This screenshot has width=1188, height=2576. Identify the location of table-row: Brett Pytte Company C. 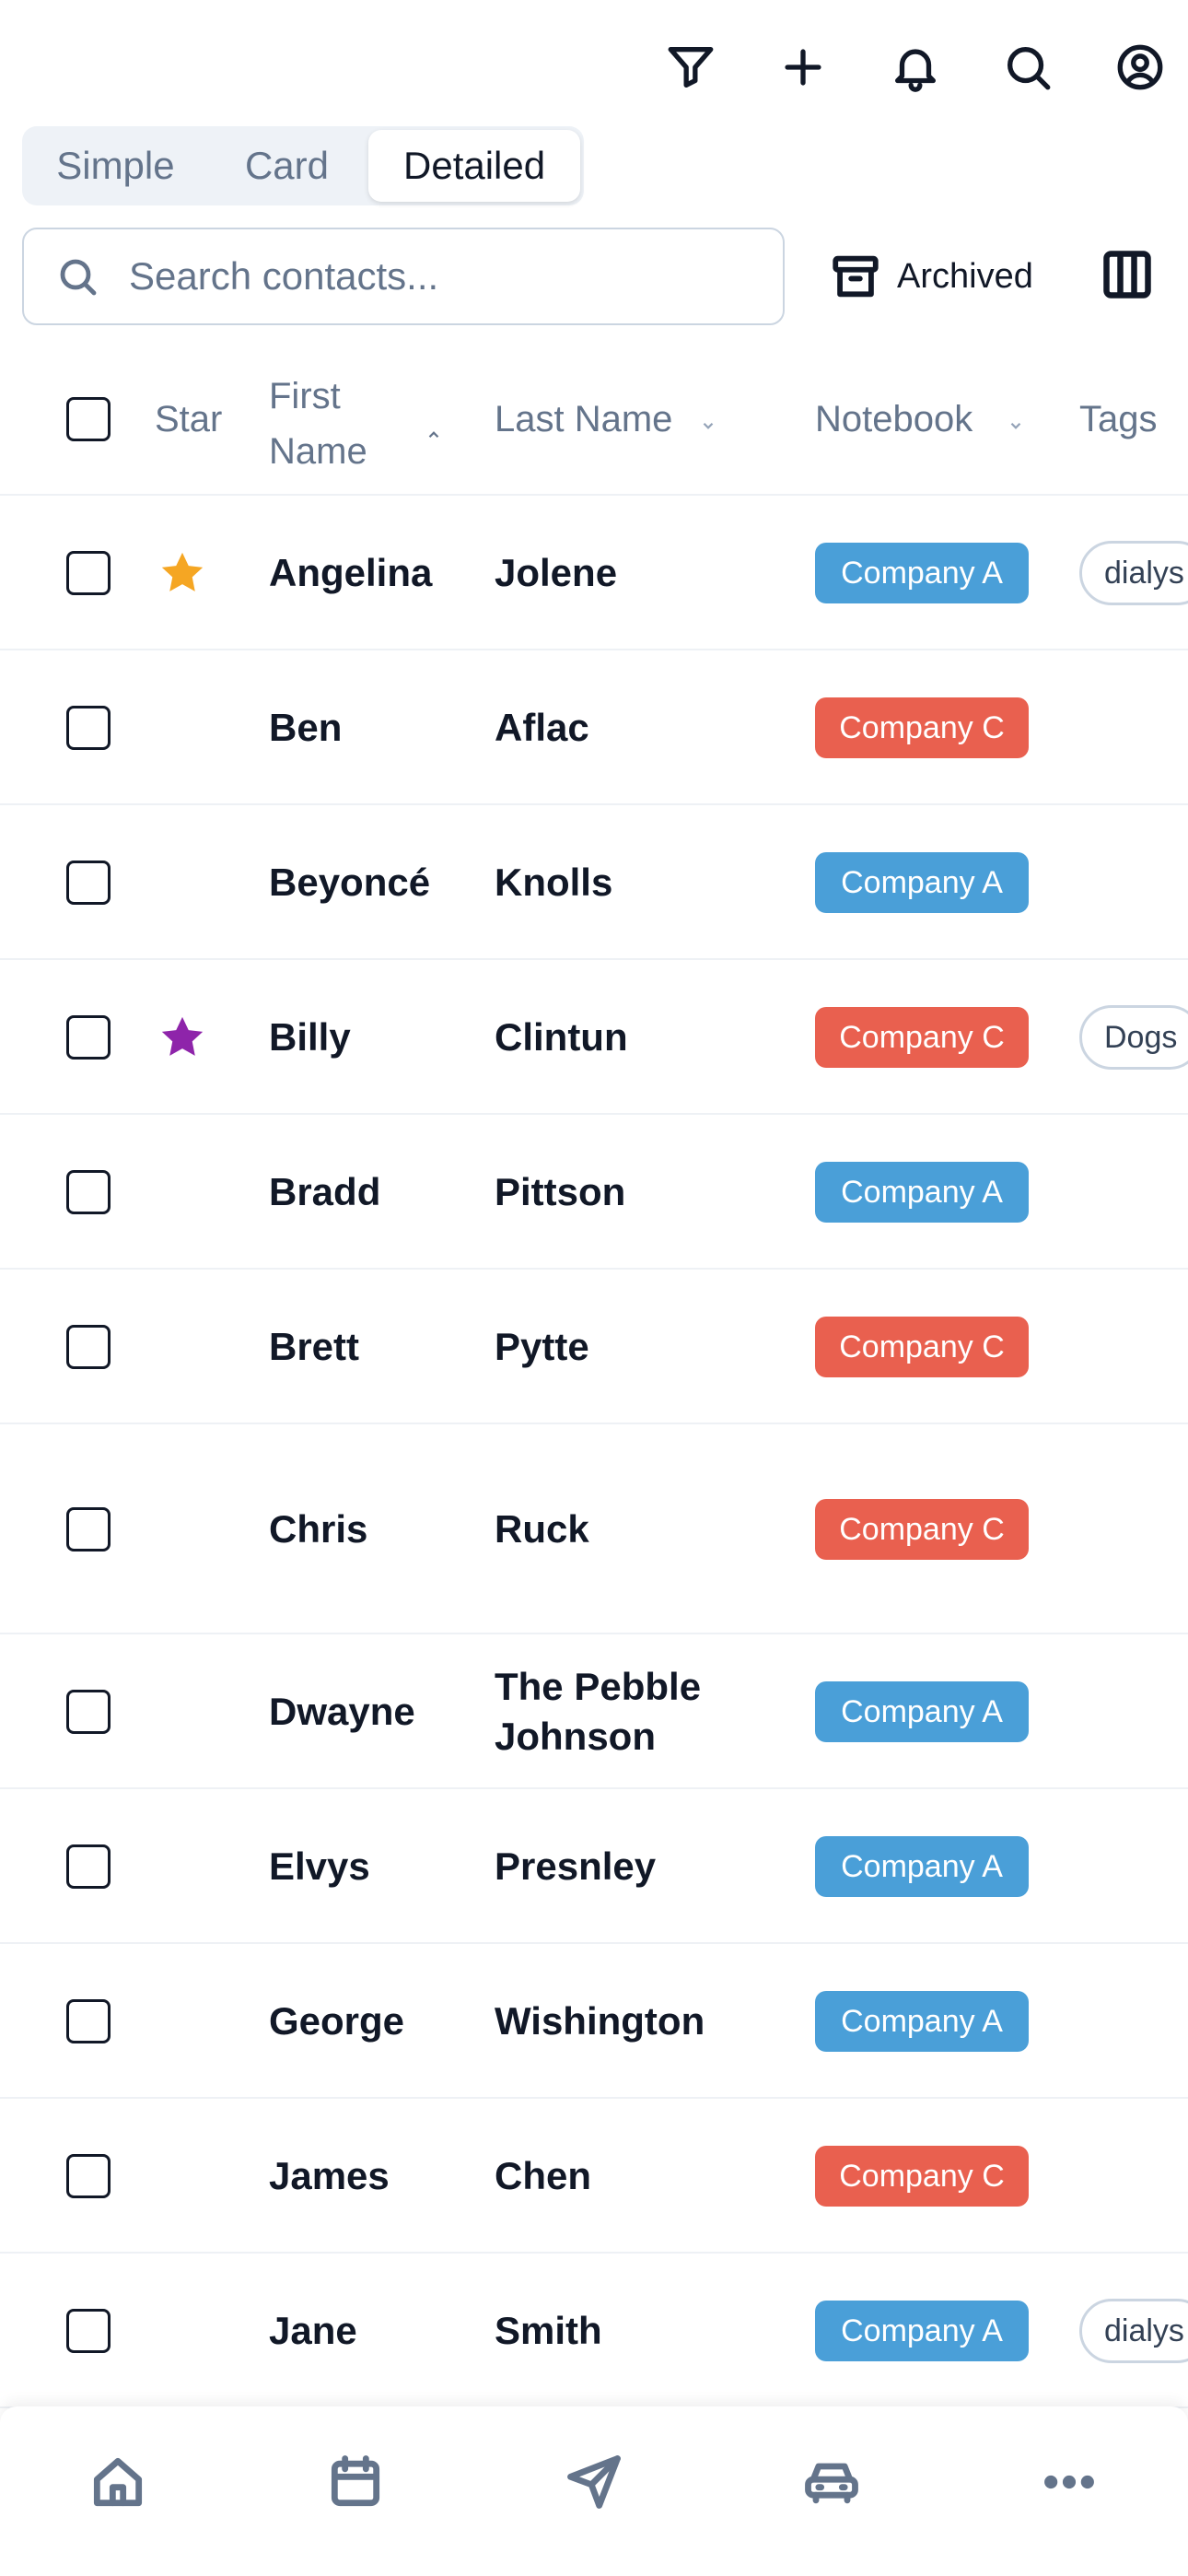
(594, 1347).